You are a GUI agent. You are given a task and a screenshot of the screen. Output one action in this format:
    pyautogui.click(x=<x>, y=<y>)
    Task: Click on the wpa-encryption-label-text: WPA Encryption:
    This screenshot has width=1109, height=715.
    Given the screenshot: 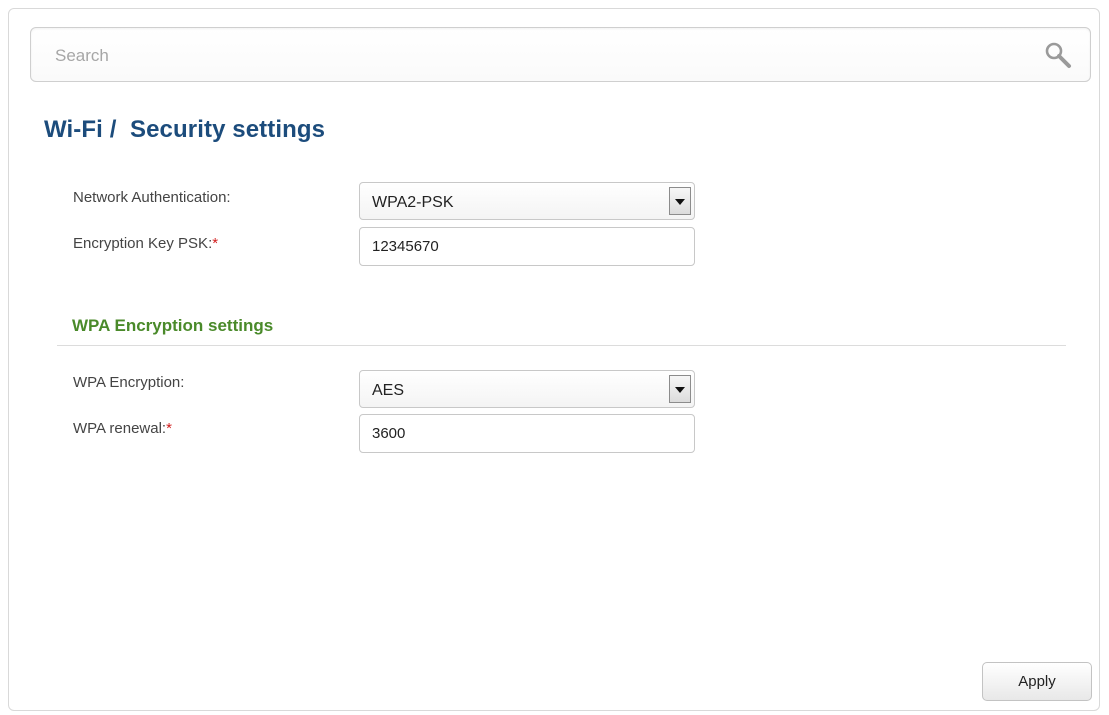 What is the action you would take?
    pyautogui.click(x=129, y=382)
    